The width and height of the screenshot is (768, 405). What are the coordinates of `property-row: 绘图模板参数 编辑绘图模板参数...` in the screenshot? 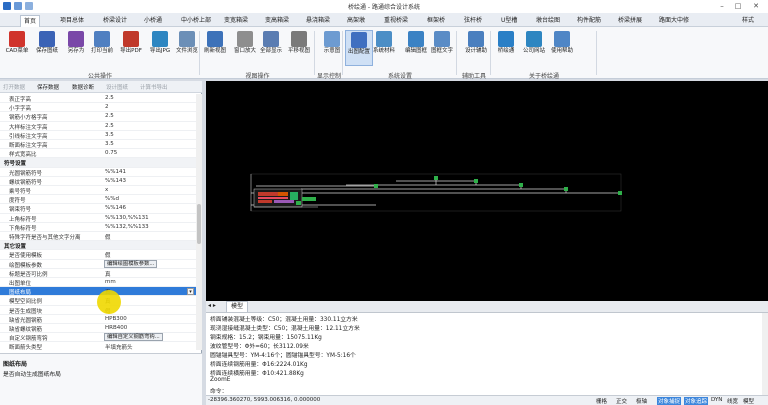 It's located at (98, 264).